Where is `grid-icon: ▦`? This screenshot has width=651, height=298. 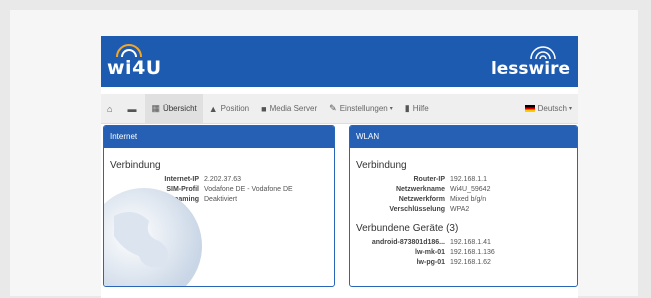 grid-icon: ▦ is located at coordinates (155, 108).